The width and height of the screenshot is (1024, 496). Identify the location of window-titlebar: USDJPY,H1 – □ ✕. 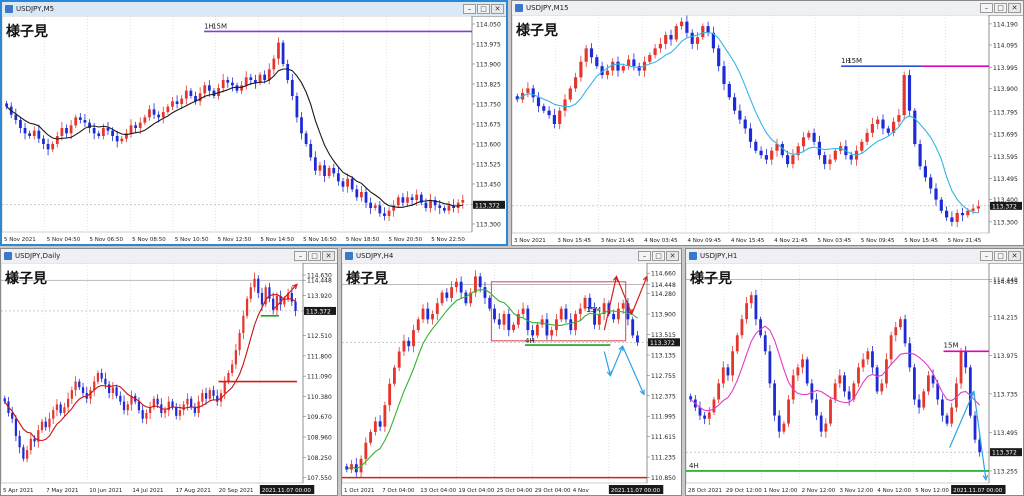
(854, 256).